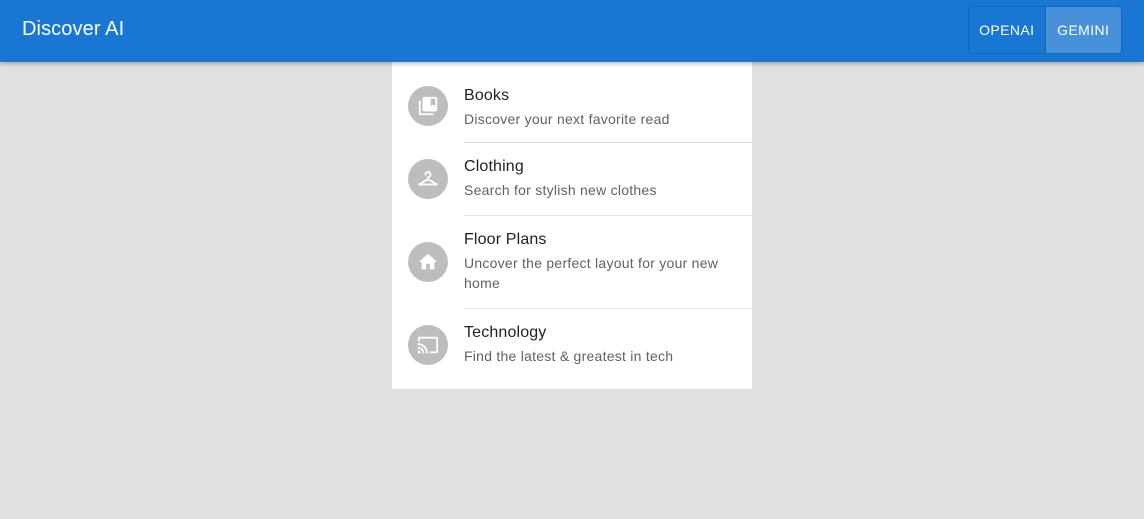 This screenshot has width=1144, height=519. Describe the element at coordinates (567, 119) in the screenshot. I see `list-item-subtitle: Discover your next favorite read` at that location.